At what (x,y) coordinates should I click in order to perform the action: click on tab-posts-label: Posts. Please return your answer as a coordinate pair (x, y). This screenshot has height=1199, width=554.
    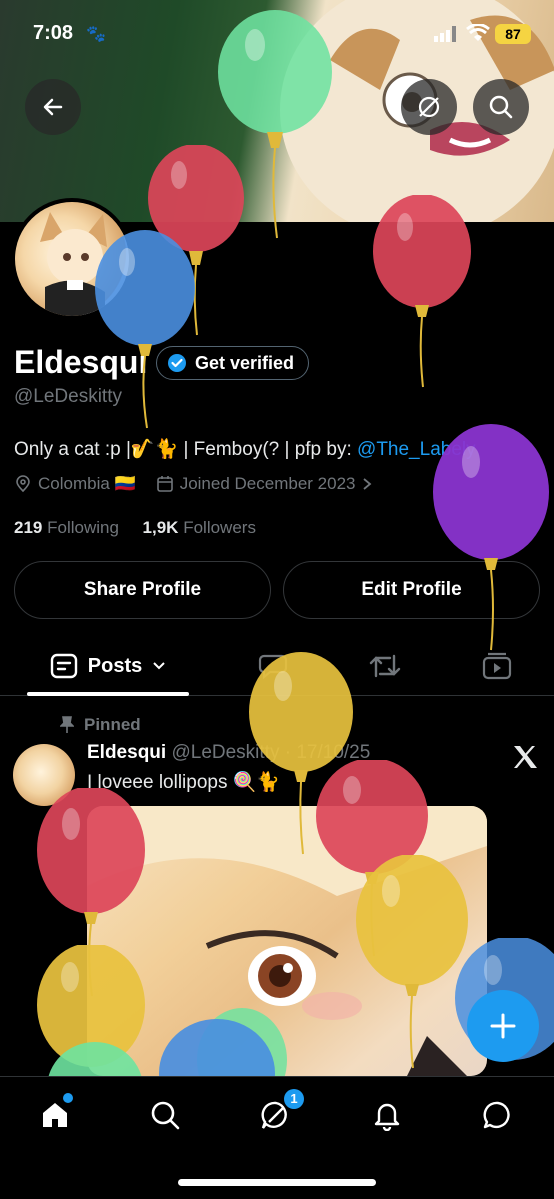
    Looking at the image, I should click on (115, 665).